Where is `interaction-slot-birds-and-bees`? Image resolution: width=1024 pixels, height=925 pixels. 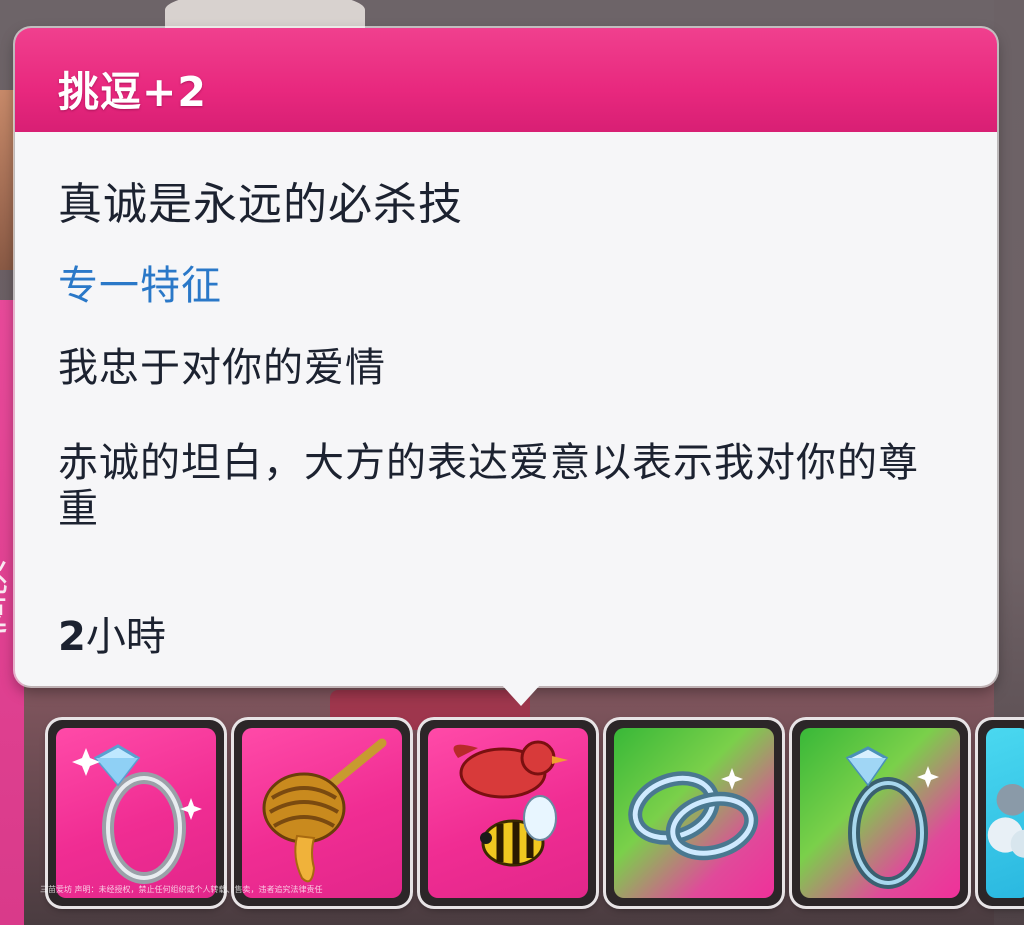 interaction-slot-birds-and-bees is located at coordinates (508, 813).